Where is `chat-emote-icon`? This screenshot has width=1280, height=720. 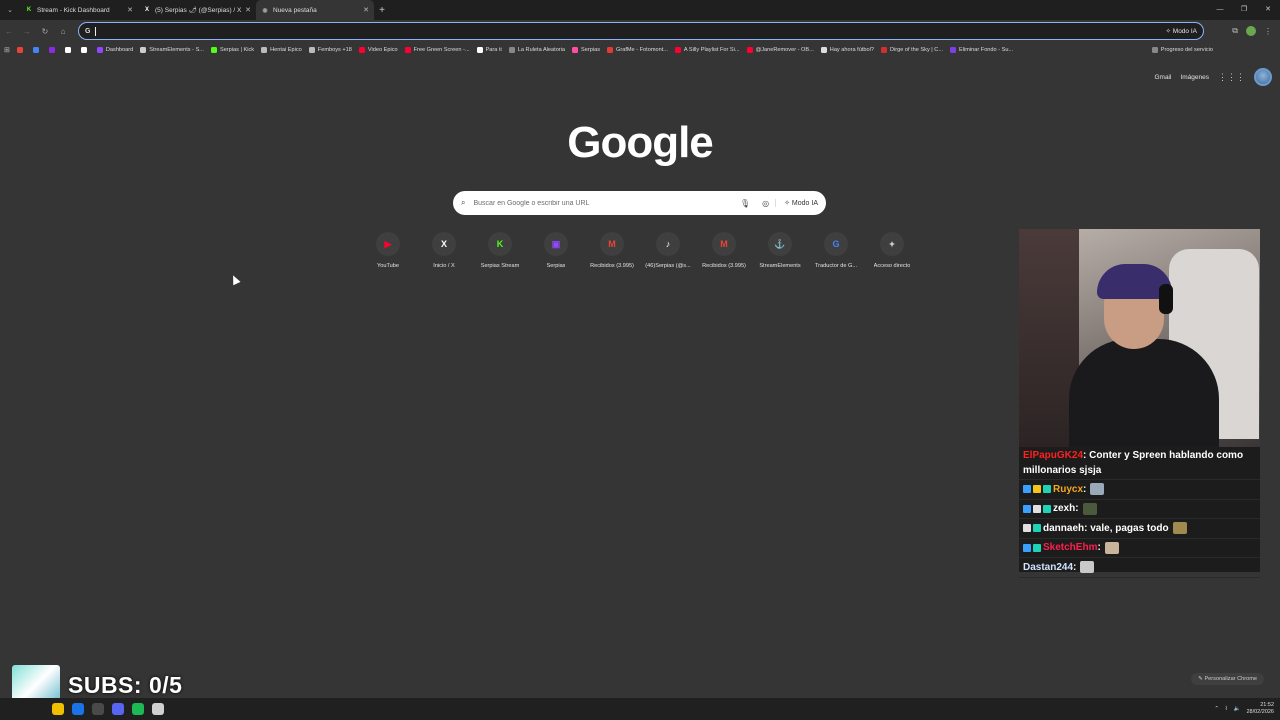 chat-emote-icon is located at coordinates (1087, 567).